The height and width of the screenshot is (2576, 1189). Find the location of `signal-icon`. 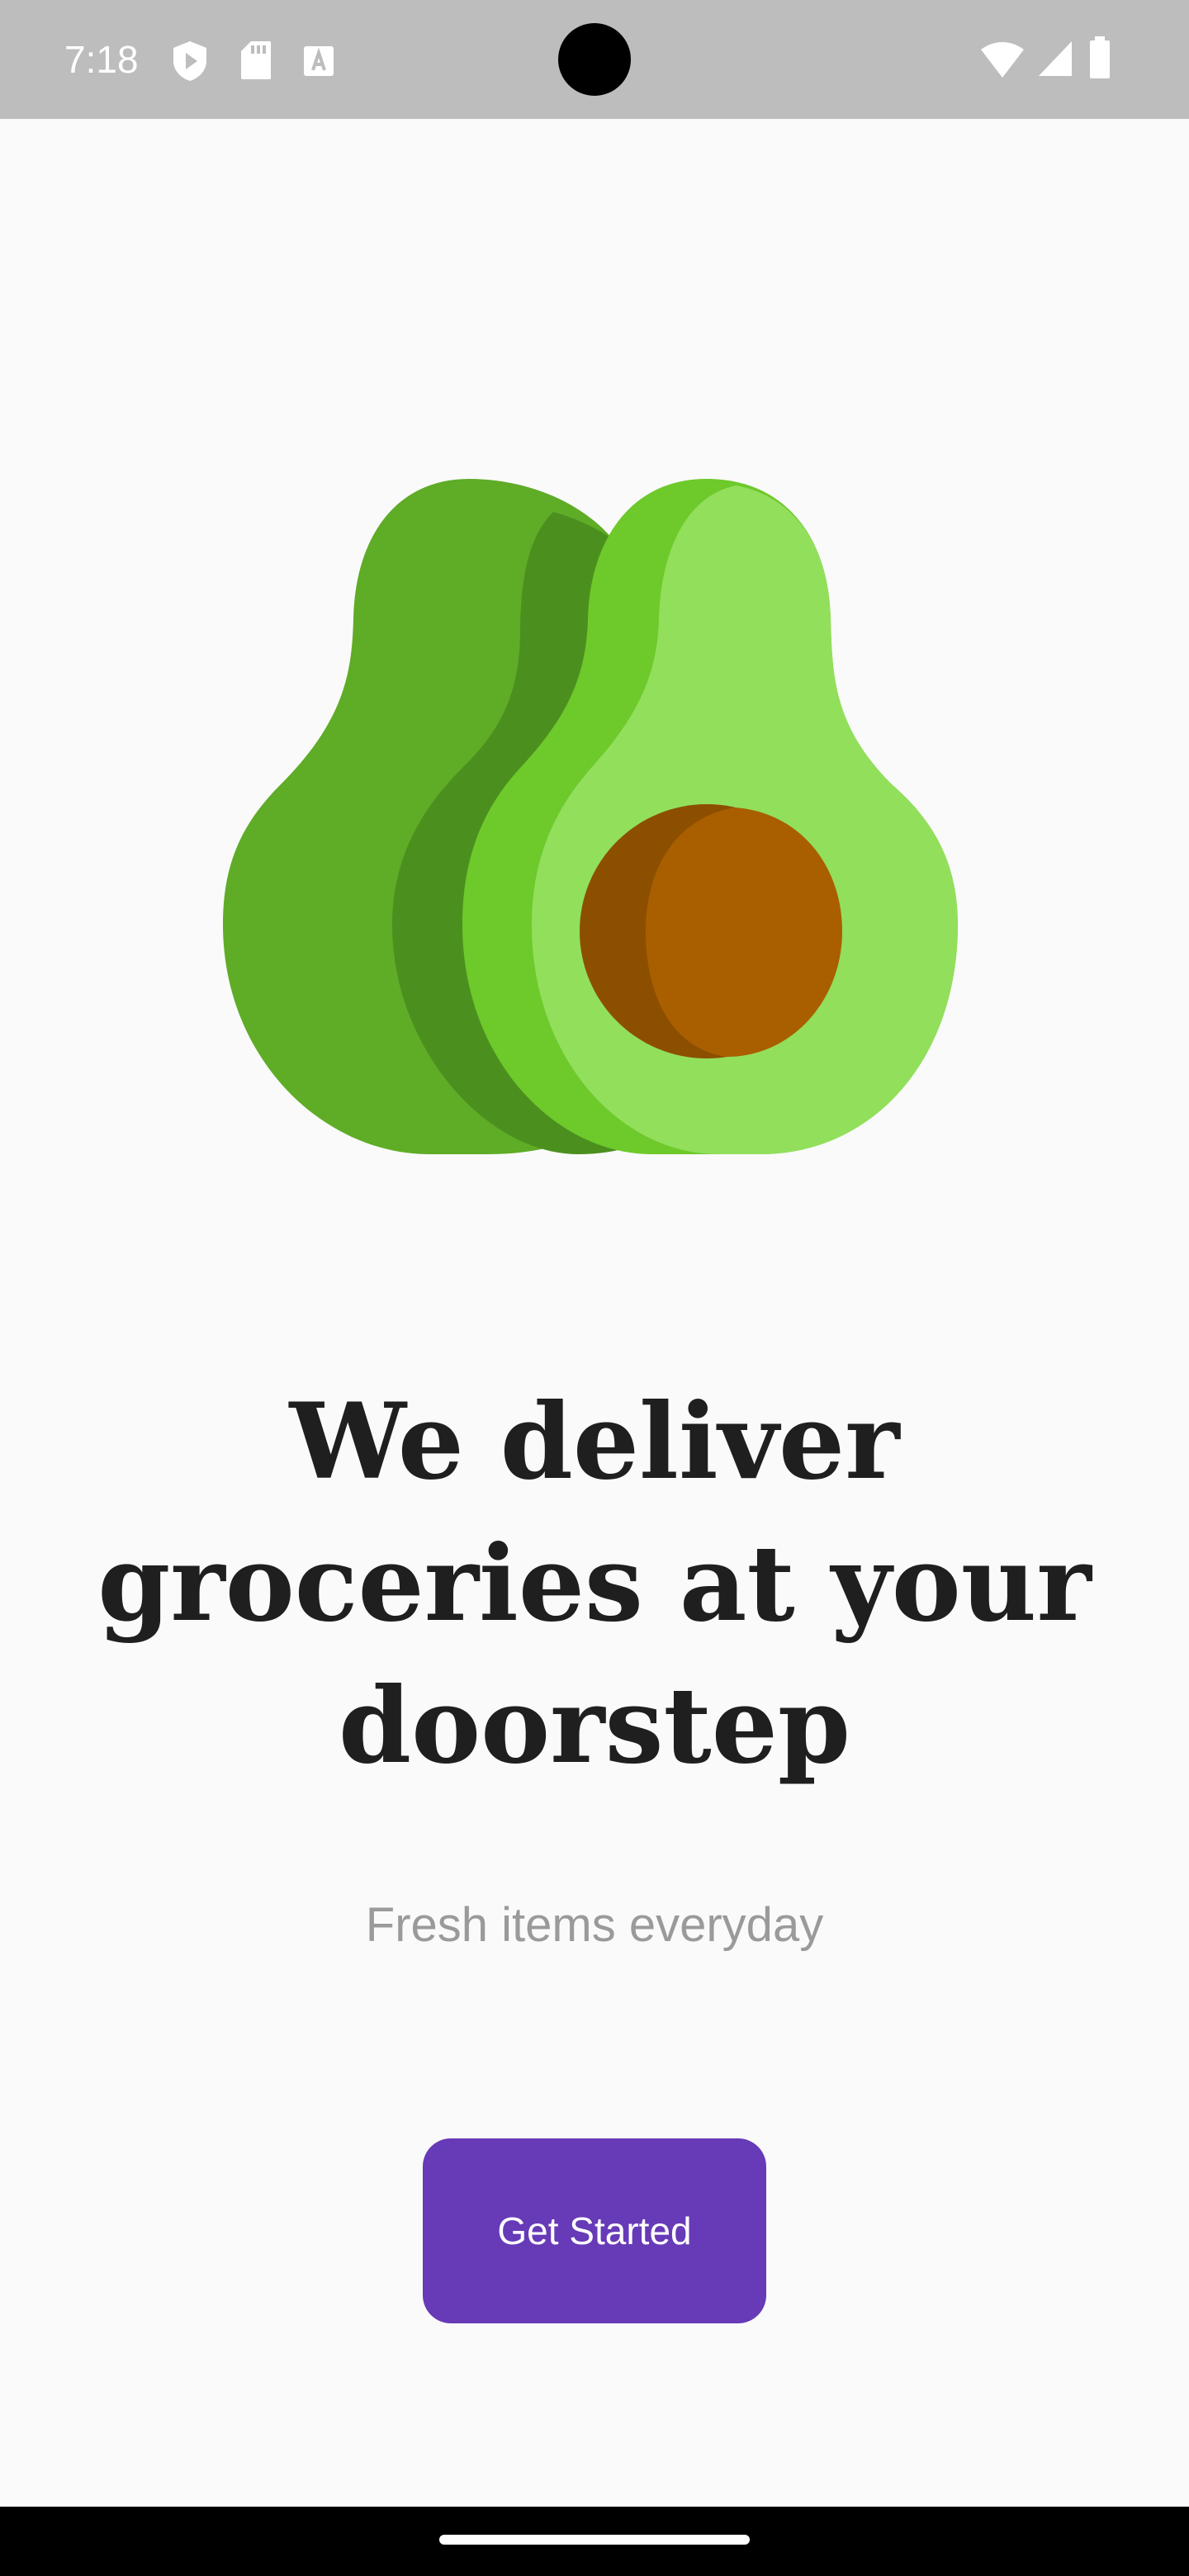

signal-icon is located at coordinates (1055, 61).